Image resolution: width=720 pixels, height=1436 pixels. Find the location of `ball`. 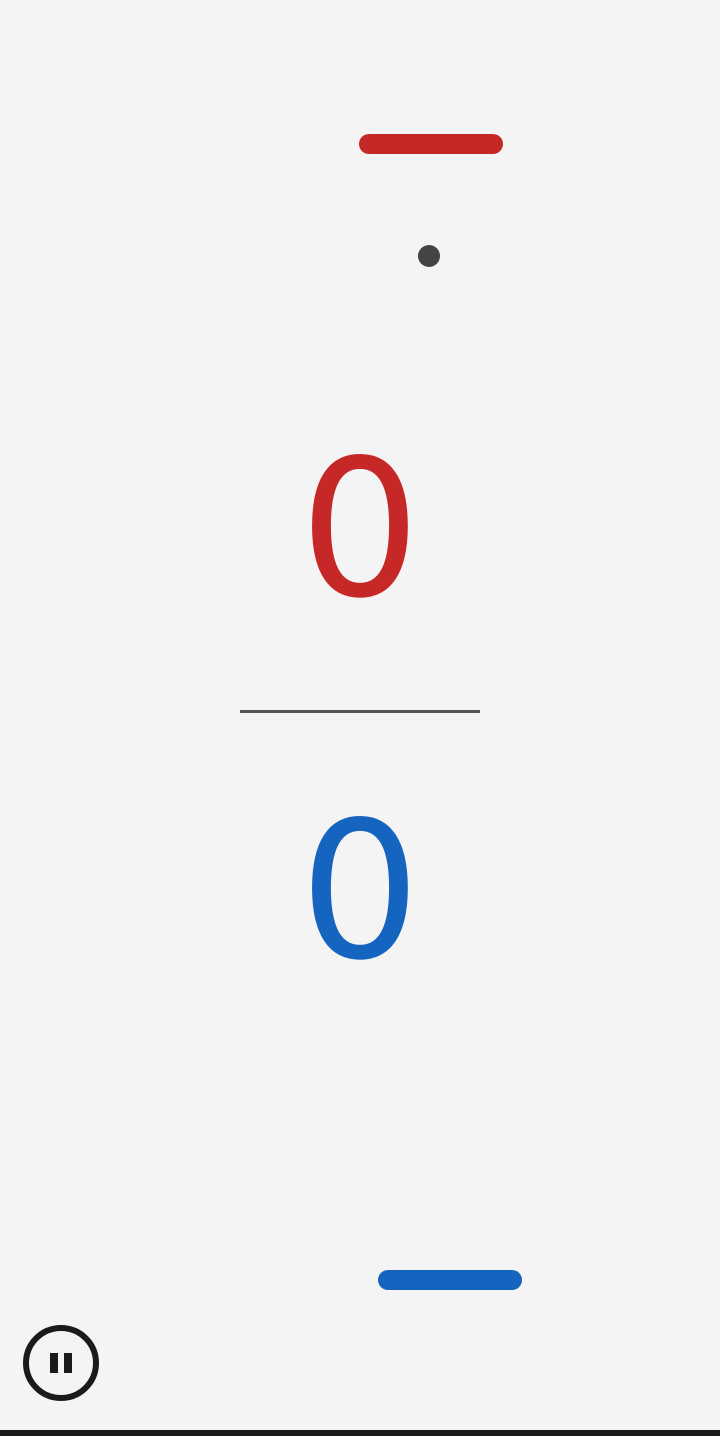

ball is located at coordinates (429, 256).